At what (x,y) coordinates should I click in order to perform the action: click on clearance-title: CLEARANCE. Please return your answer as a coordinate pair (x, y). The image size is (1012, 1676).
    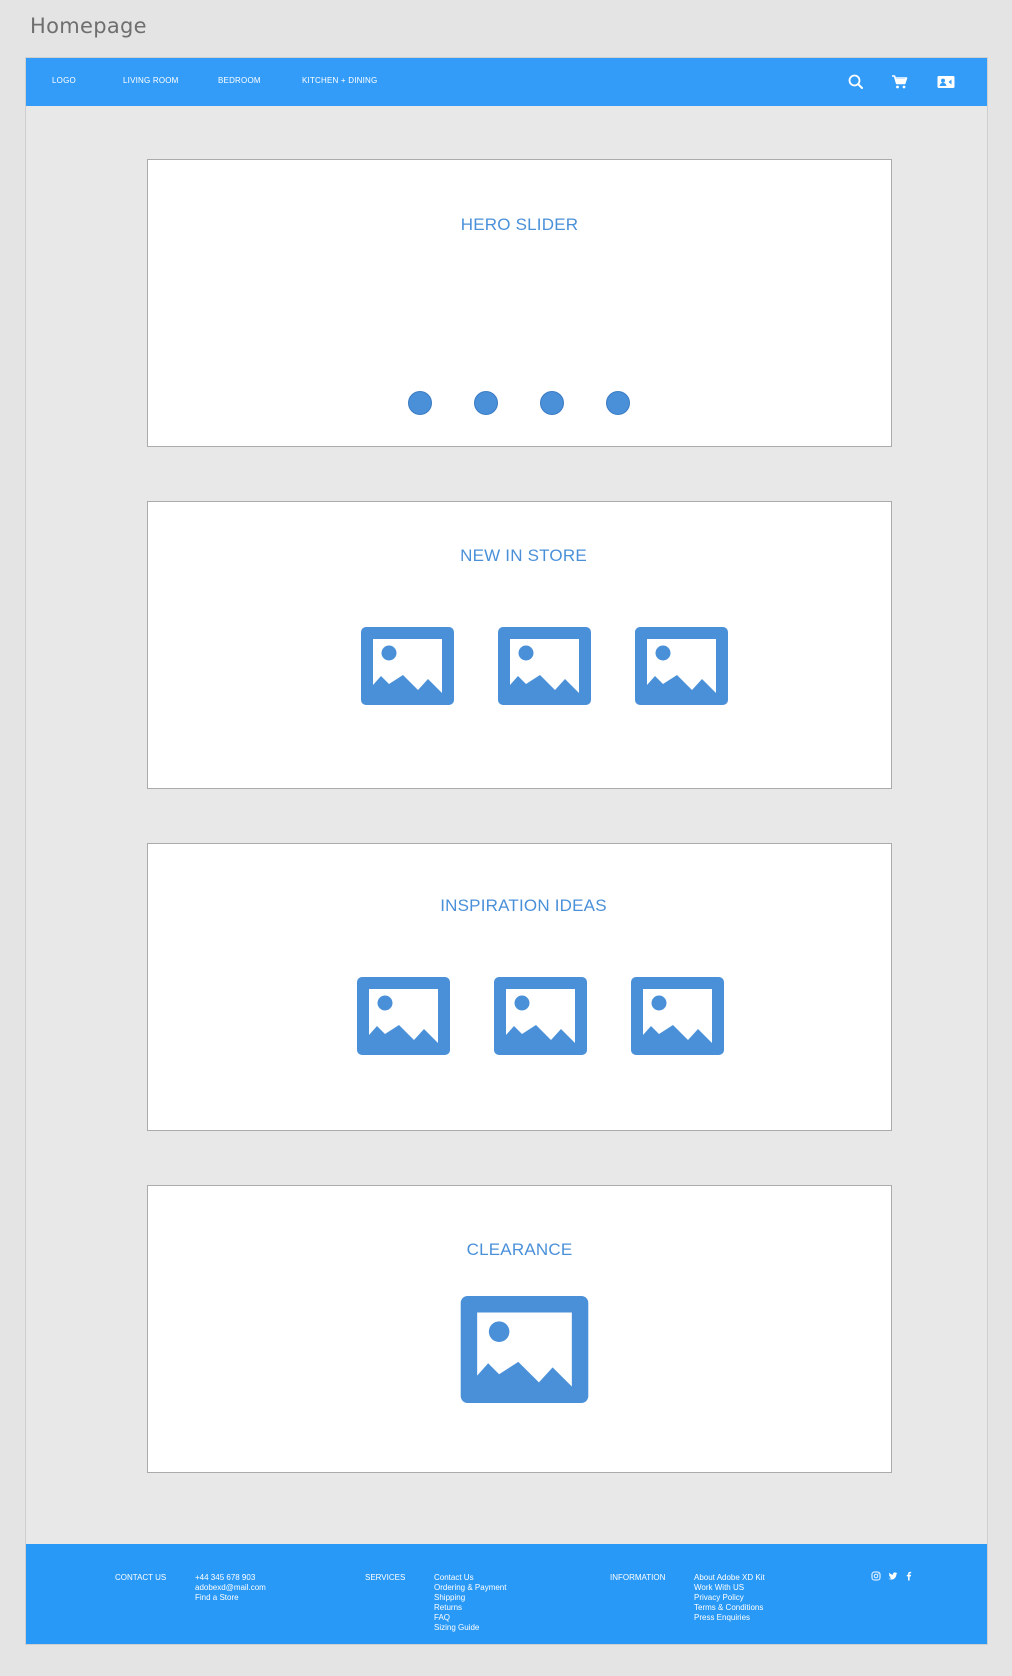
    Looking at the image, I should click on (519, 1249).